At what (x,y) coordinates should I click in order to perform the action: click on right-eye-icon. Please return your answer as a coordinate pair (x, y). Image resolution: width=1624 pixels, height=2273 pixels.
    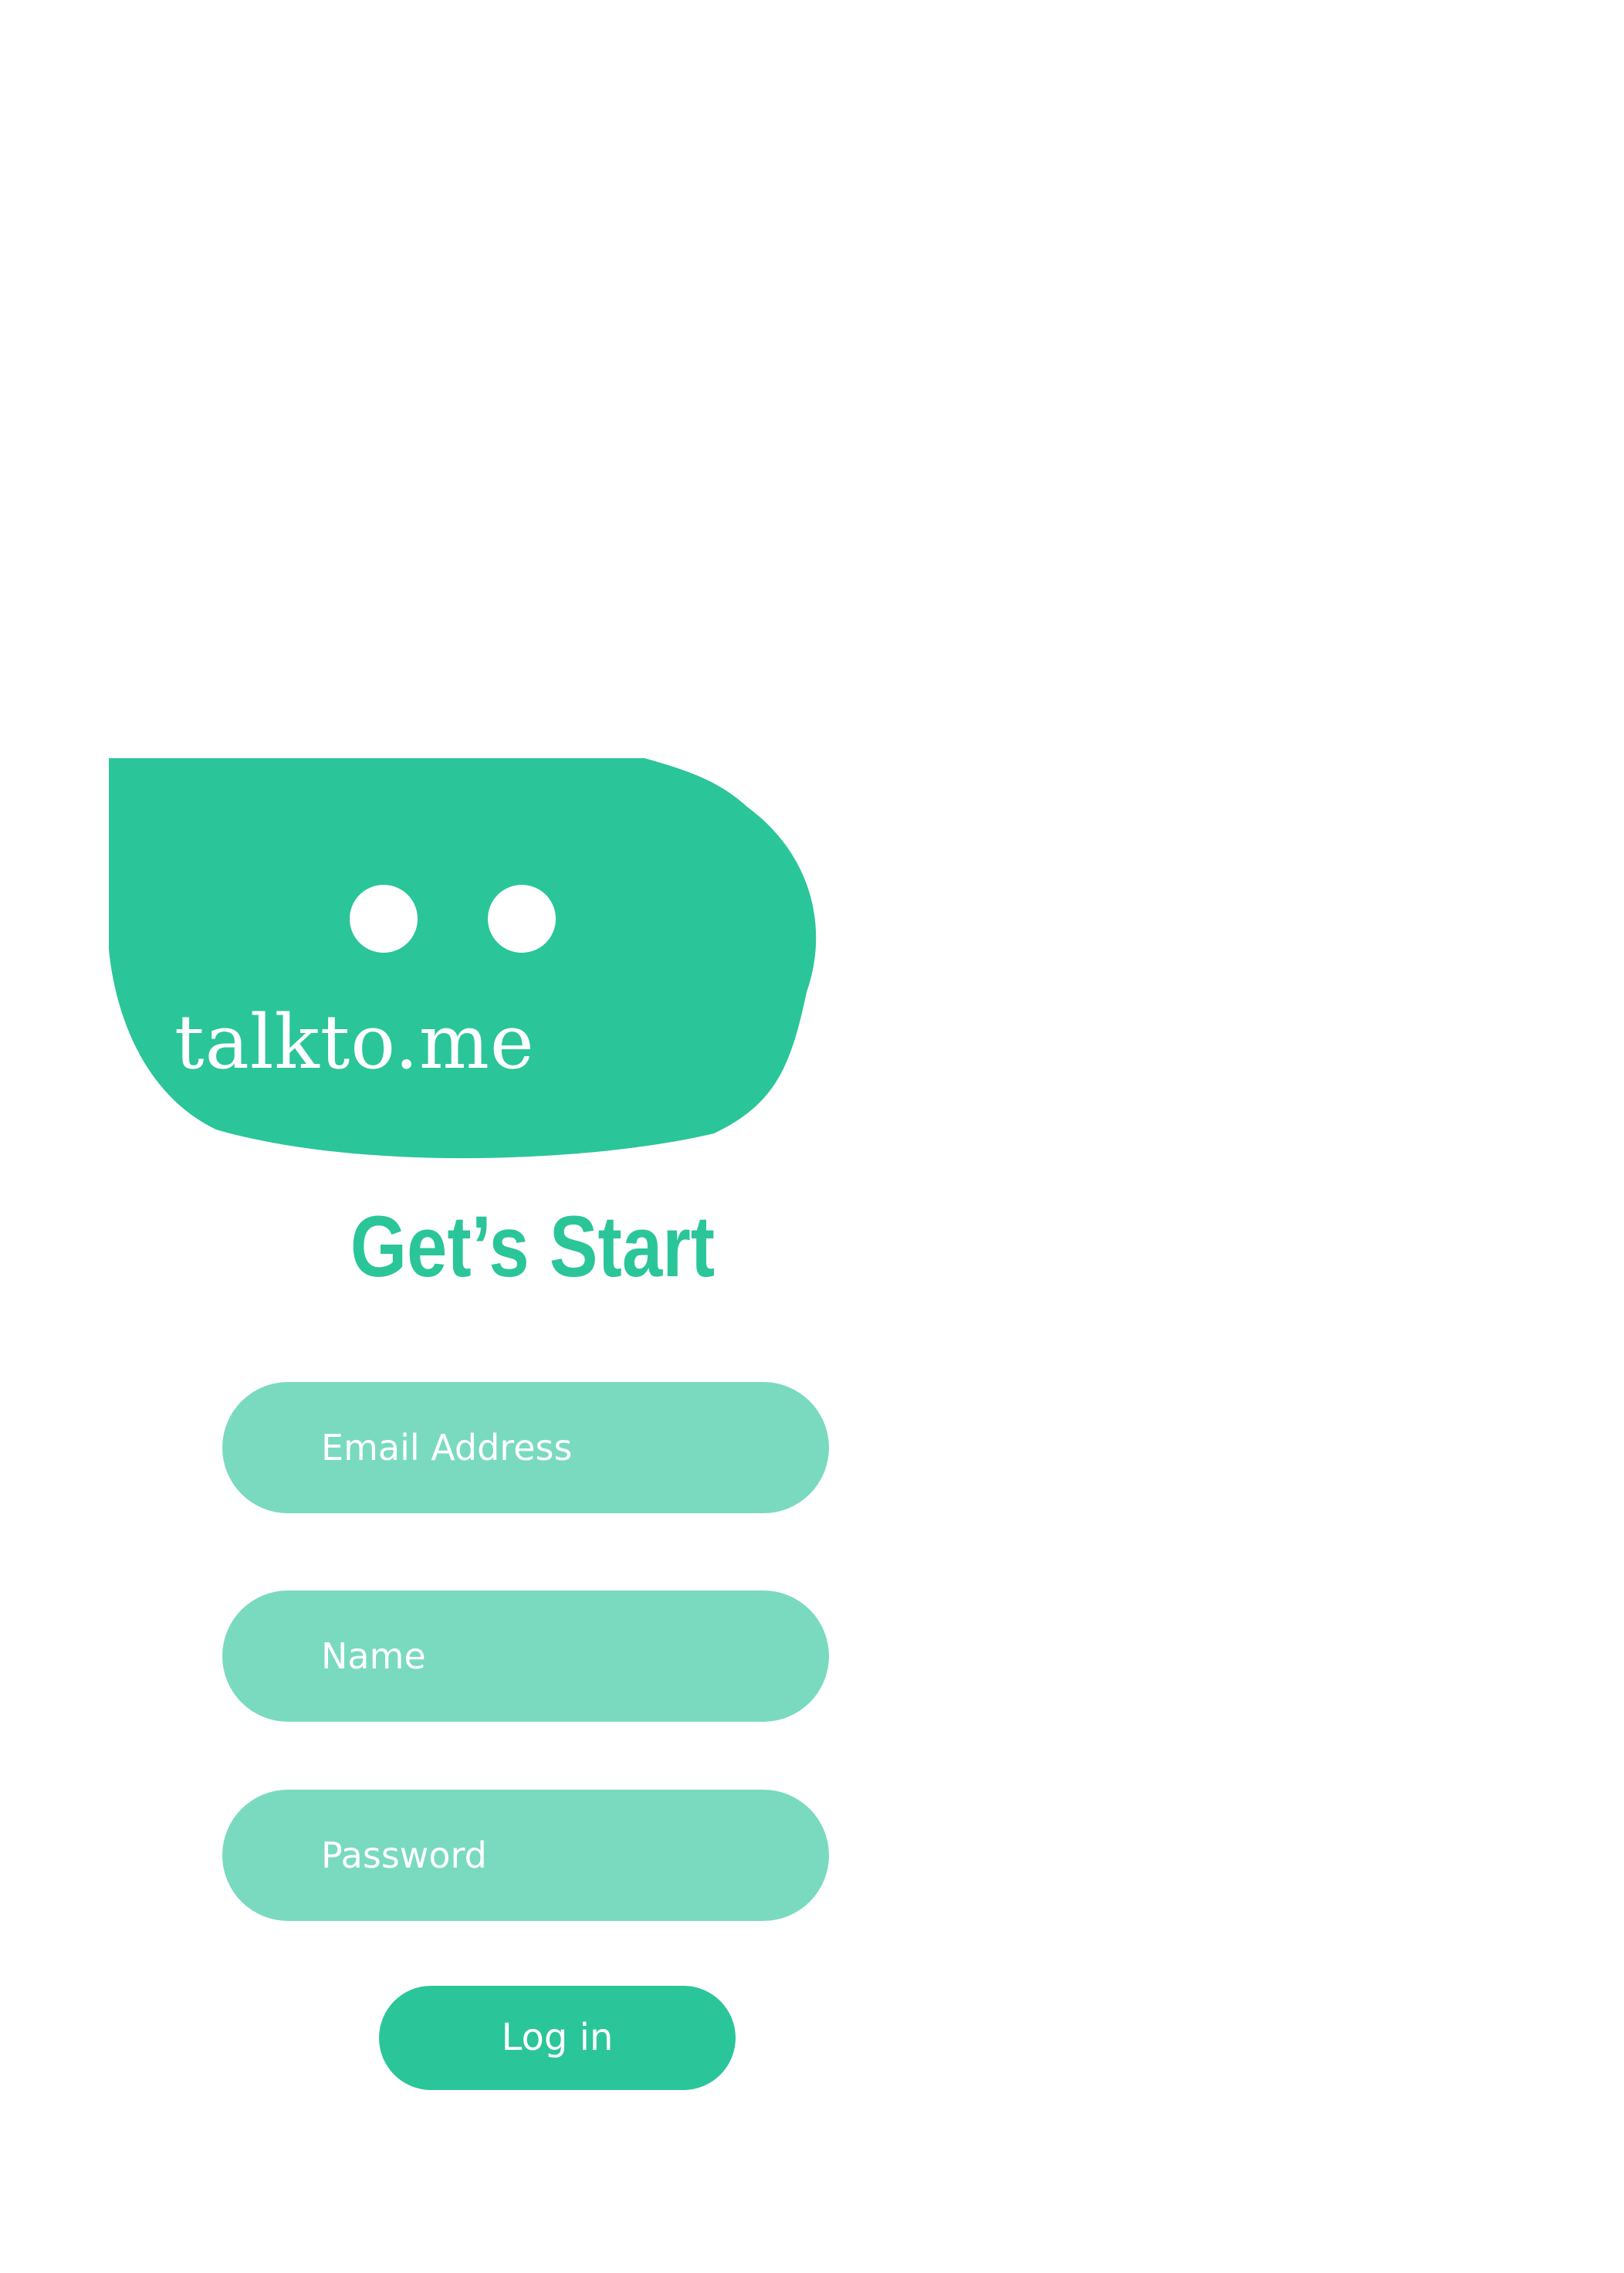
    Looking at the image, I should click on (522, 919).